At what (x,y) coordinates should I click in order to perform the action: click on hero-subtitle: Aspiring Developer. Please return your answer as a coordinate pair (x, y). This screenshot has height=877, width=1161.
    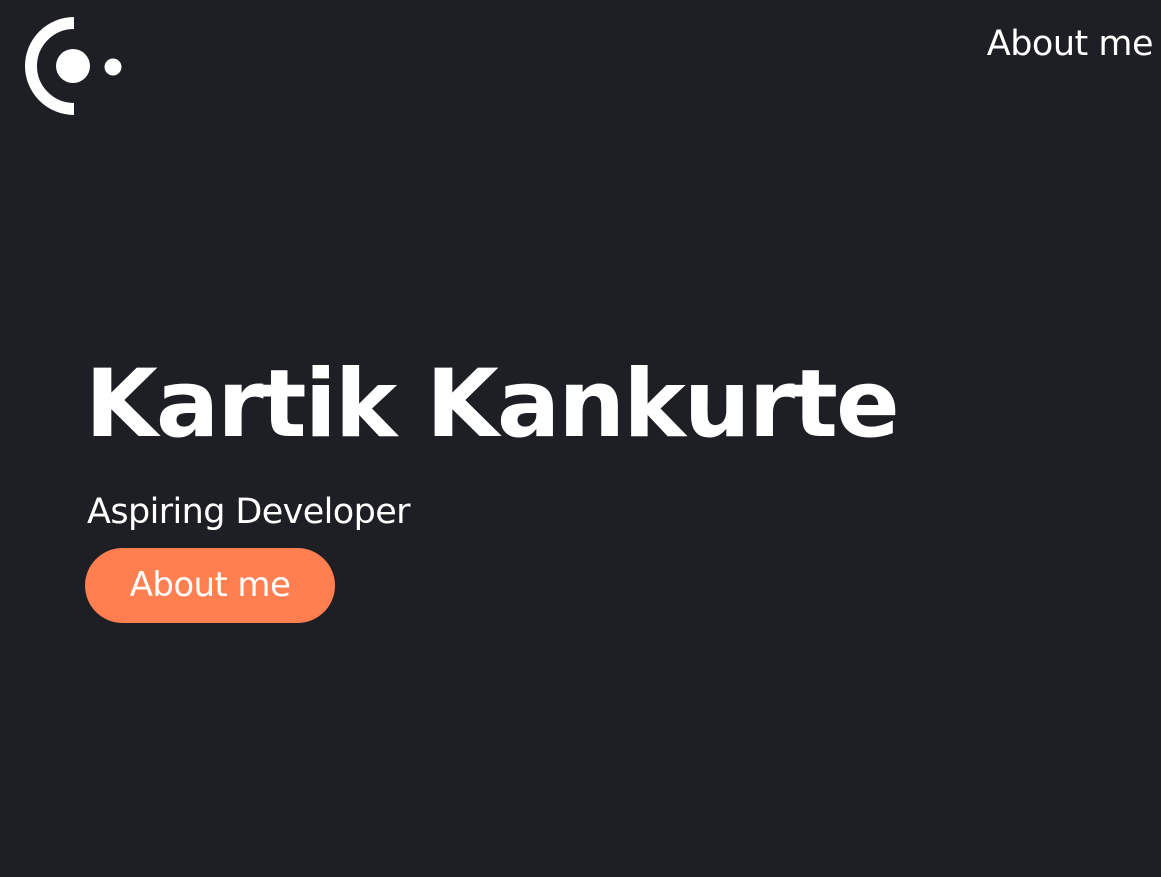
    Looking at the image, I should click on (249, 512).